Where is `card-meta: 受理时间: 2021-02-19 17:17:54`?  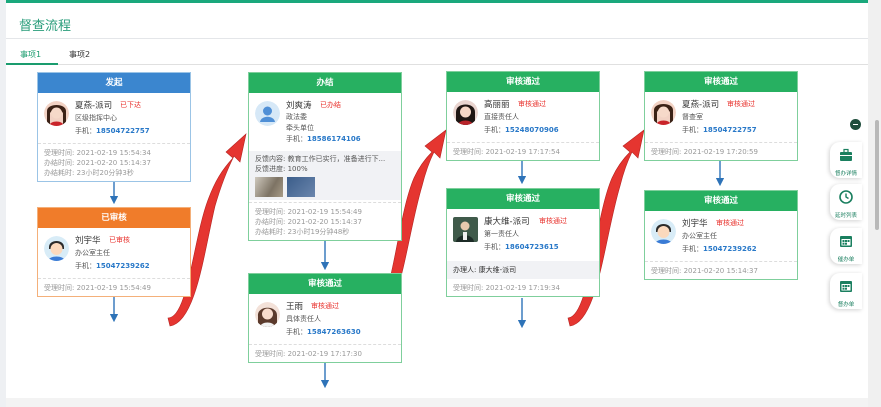
card-meta: 受理时间: 2021-02-19 17:17:54 is located at coordinates (523, 151).